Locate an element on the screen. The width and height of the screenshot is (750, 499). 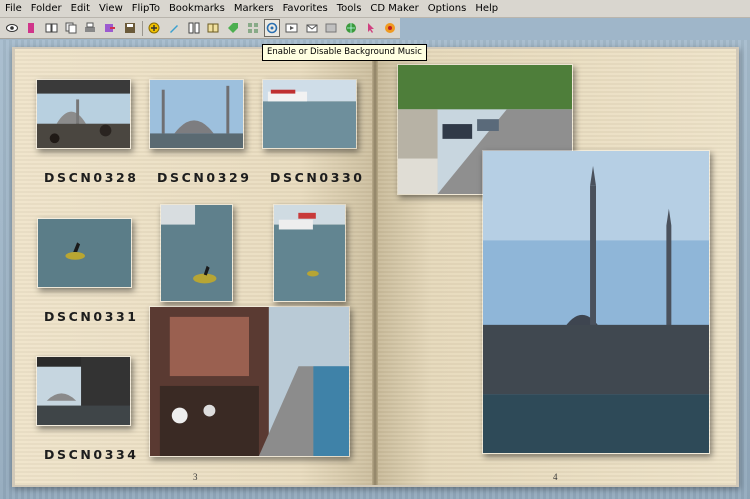
bookmark-icon is located at coordinates (32, 28).